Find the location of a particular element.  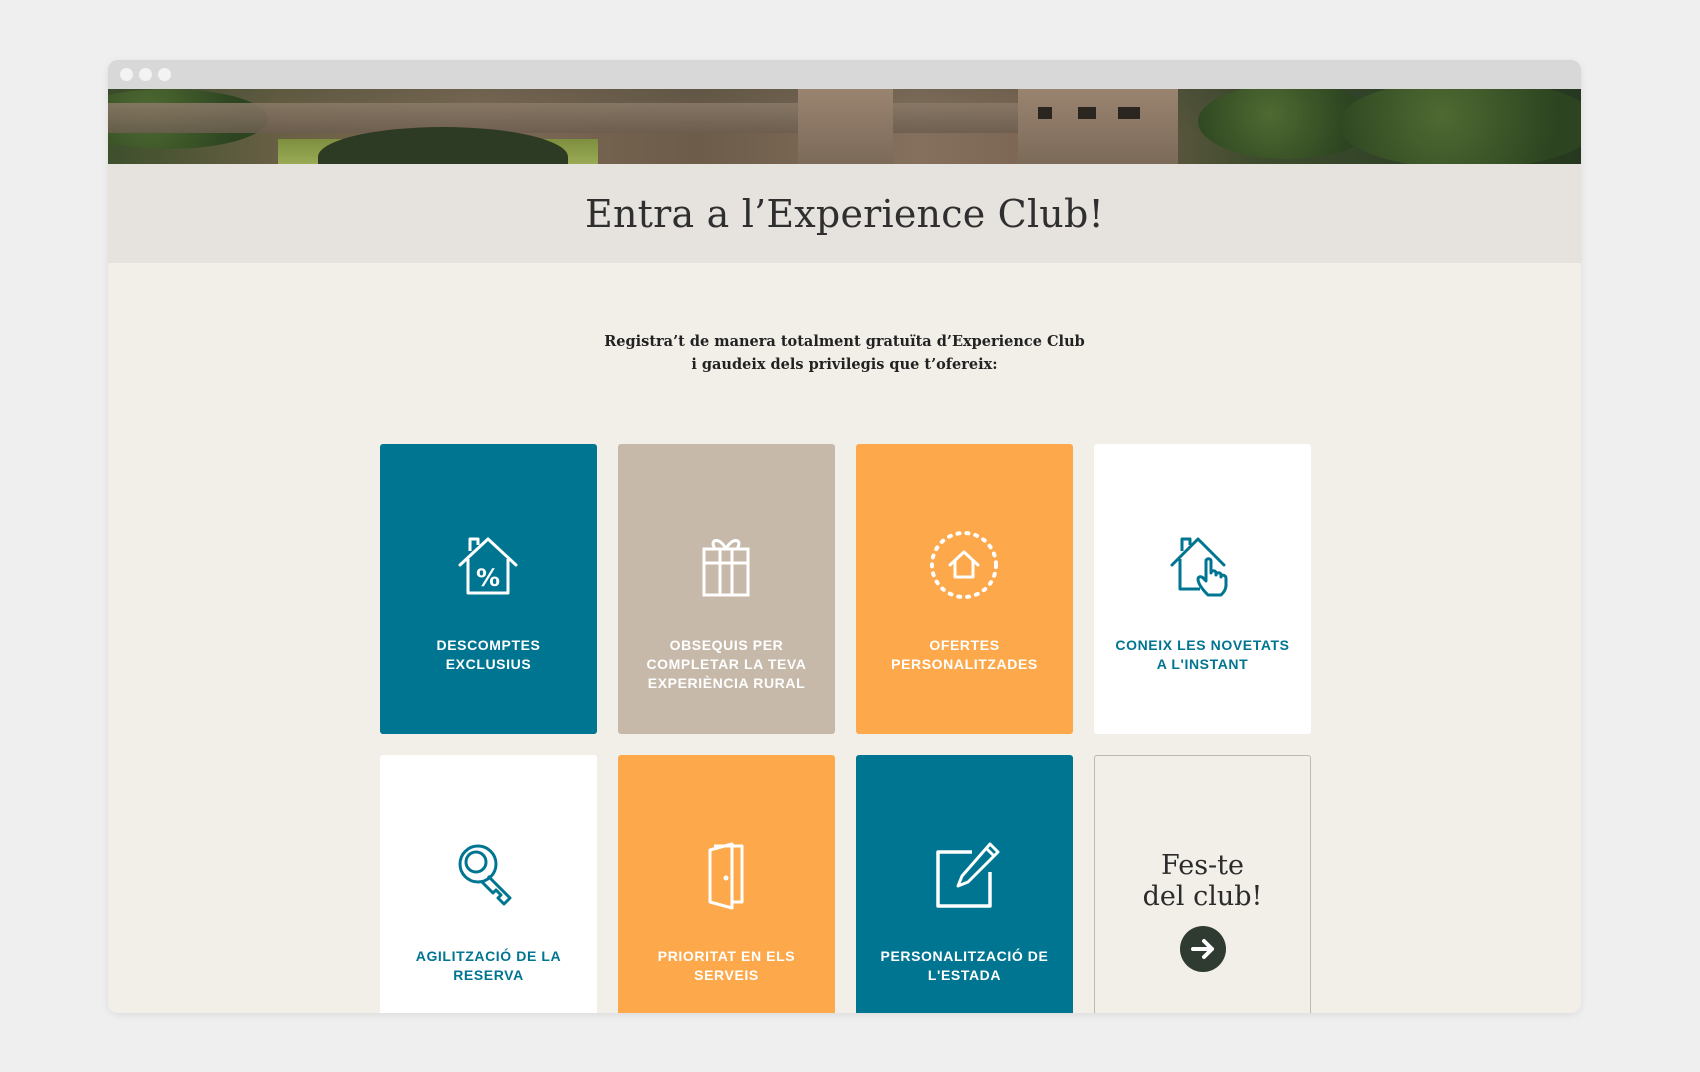

key-icon is located at coordinates (485, 875).